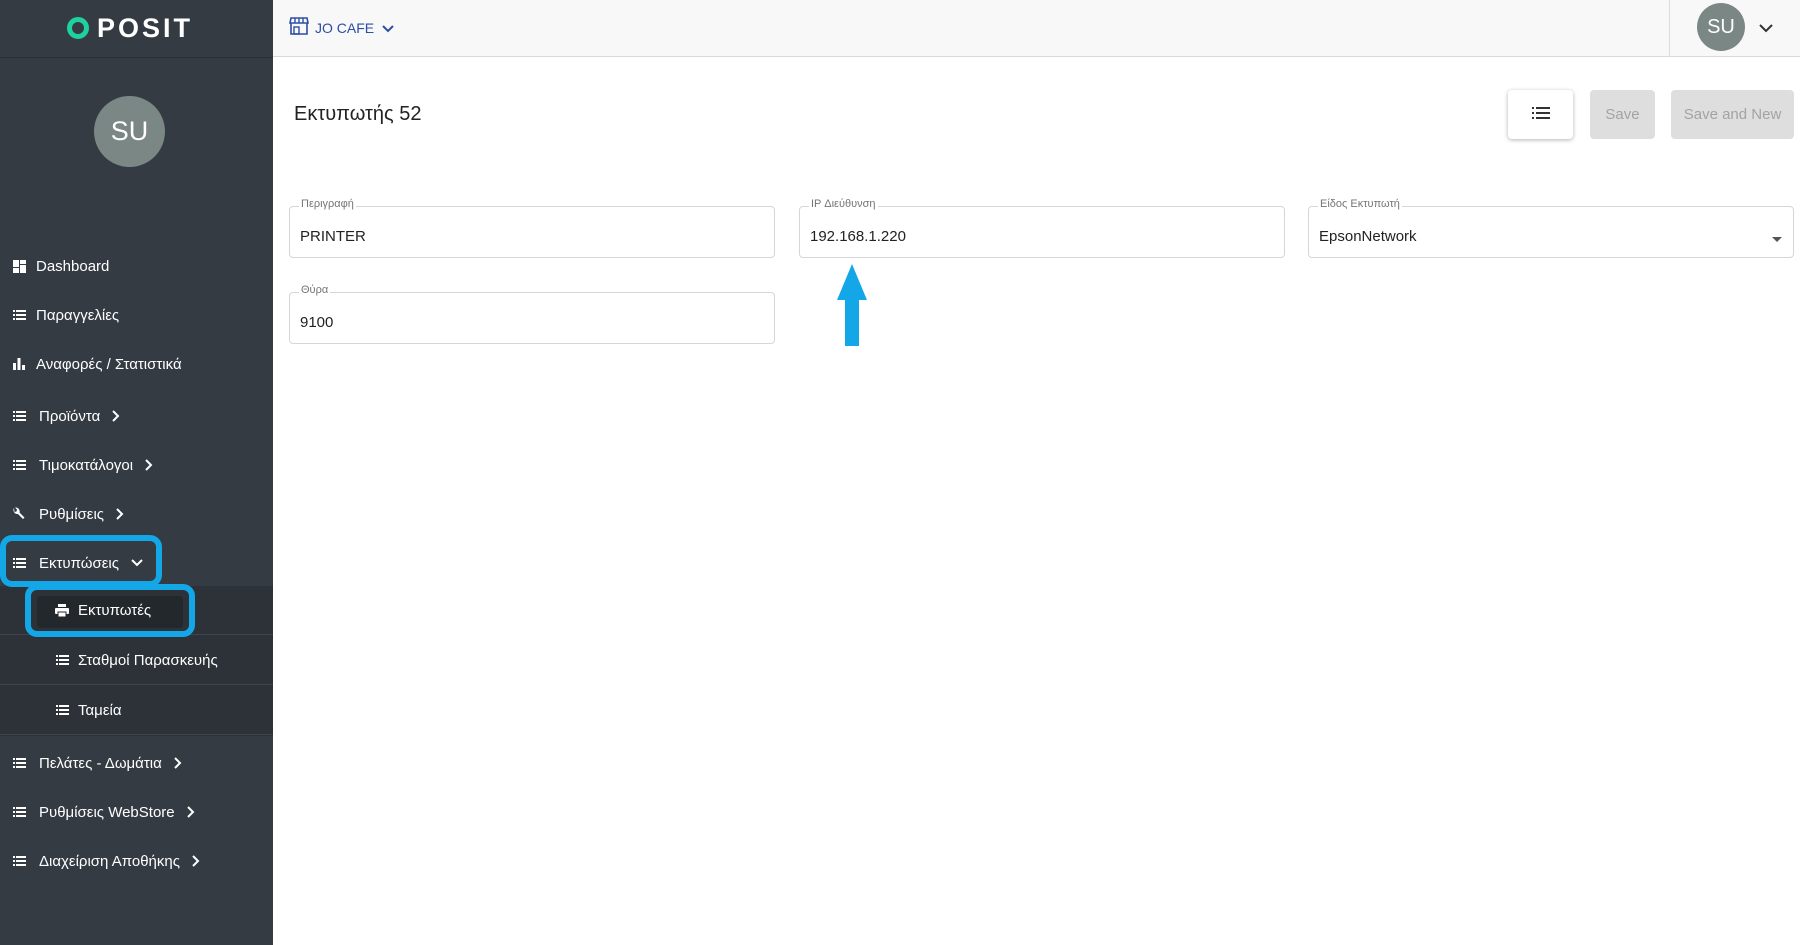 Image resolution: width=1800 pixels, height=945 pixels. What do you see at coordinates (19, 514) in the screenshot?
I see `wrench-icon` at bounding box center [19, 514].